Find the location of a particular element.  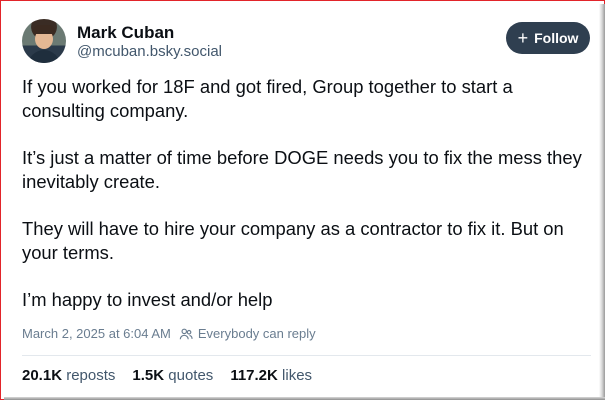

post-timestamp: March 2, 2025 at 6:04 AM is located at coordinates (96, 333).